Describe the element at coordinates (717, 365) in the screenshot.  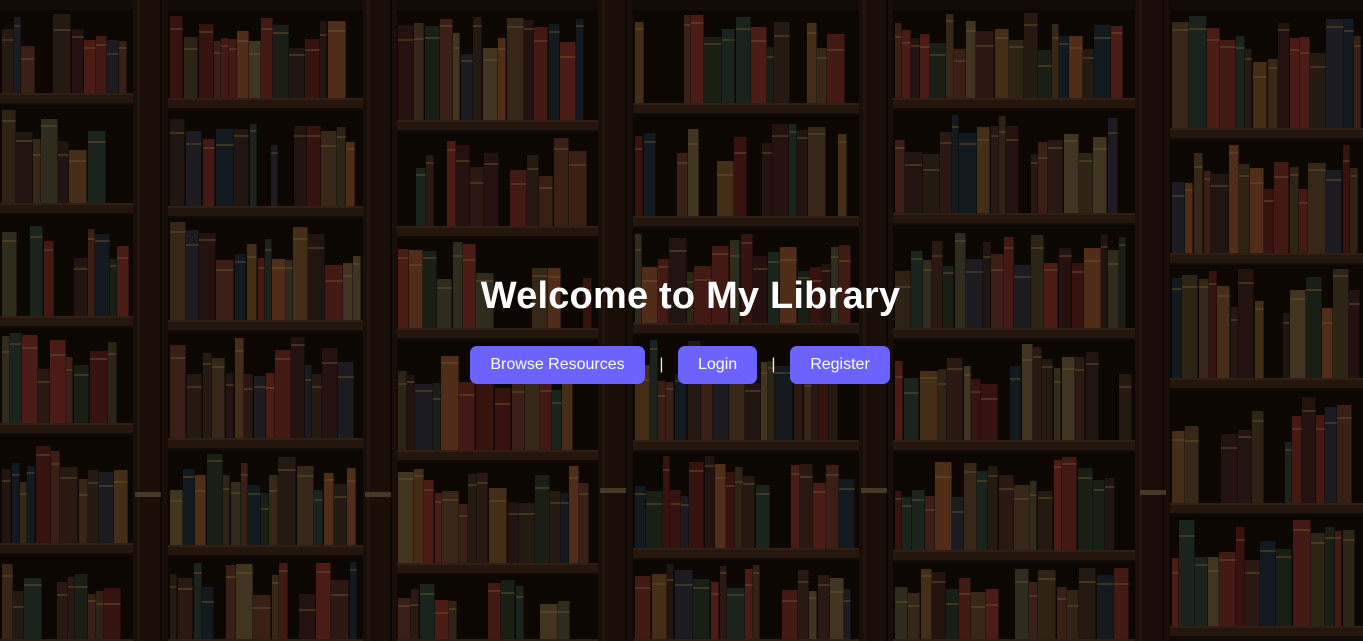
I see `login-button: Login` at that location.